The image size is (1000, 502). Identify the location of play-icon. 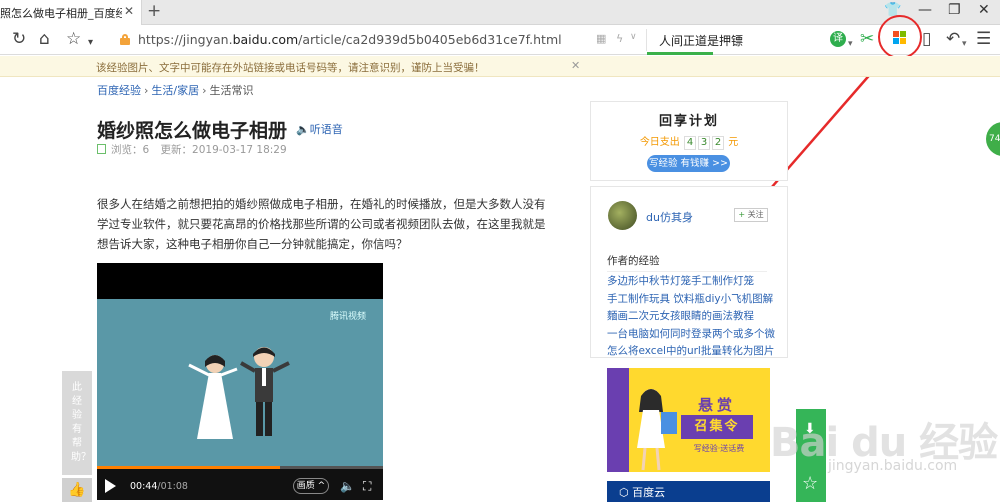
(110, 486).